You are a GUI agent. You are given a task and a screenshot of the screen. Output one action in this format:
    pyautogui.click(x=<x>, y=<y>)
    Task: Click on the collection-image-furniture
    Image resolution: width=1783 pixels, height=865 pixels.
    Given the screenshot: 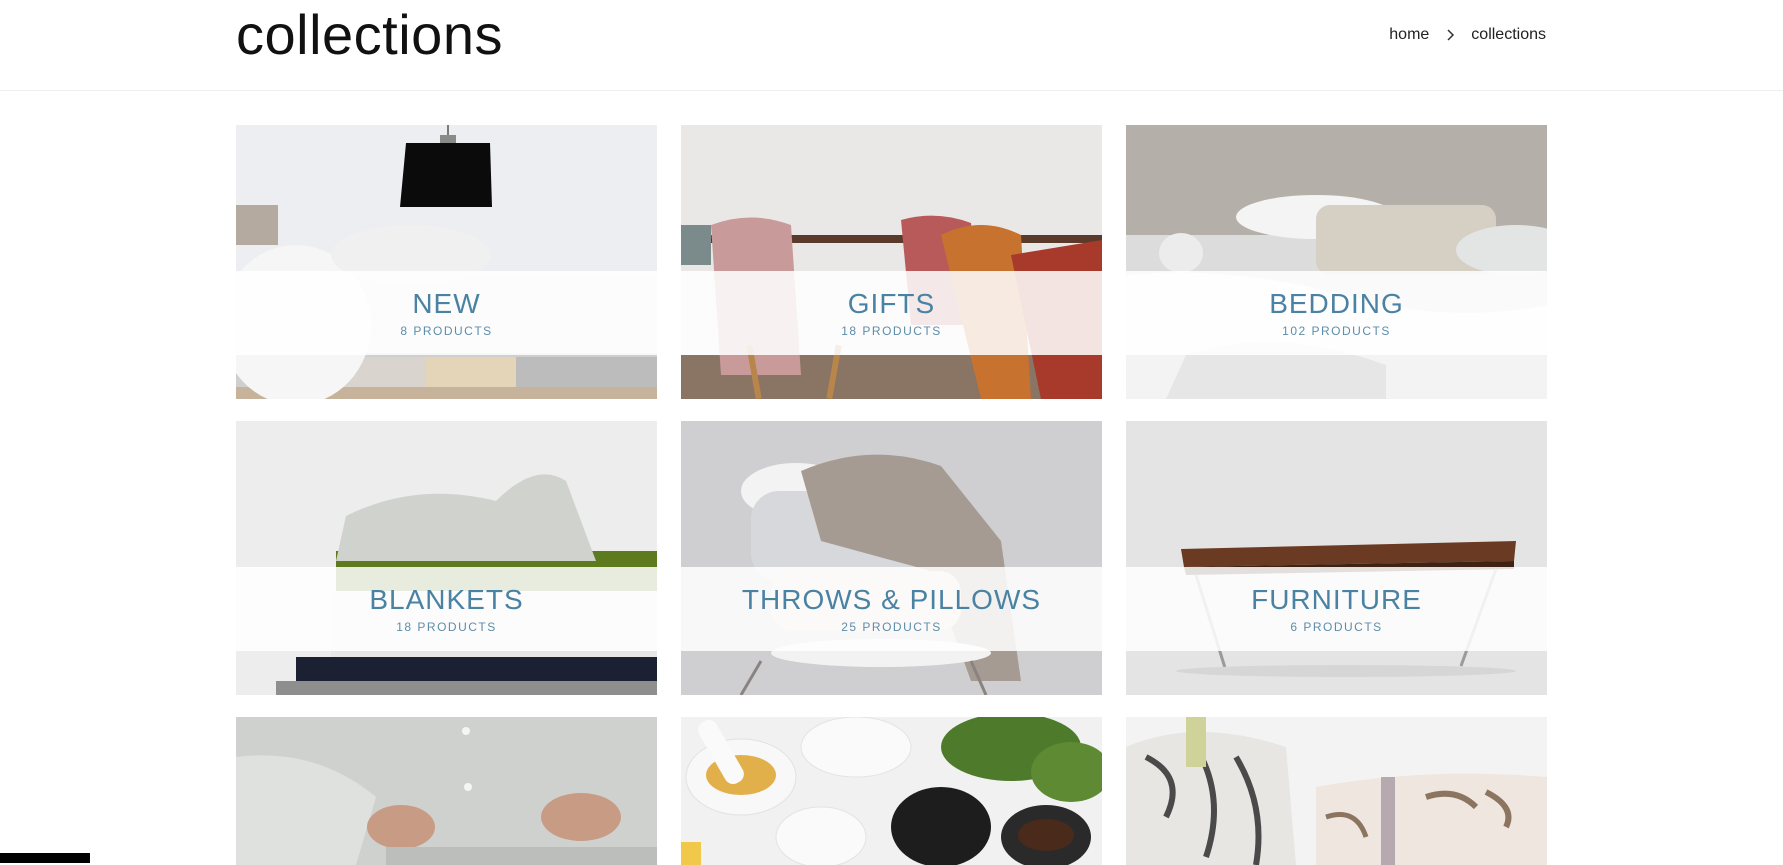 What is the action you would take?
    pyautogui.click(x=1336, y=558)
    